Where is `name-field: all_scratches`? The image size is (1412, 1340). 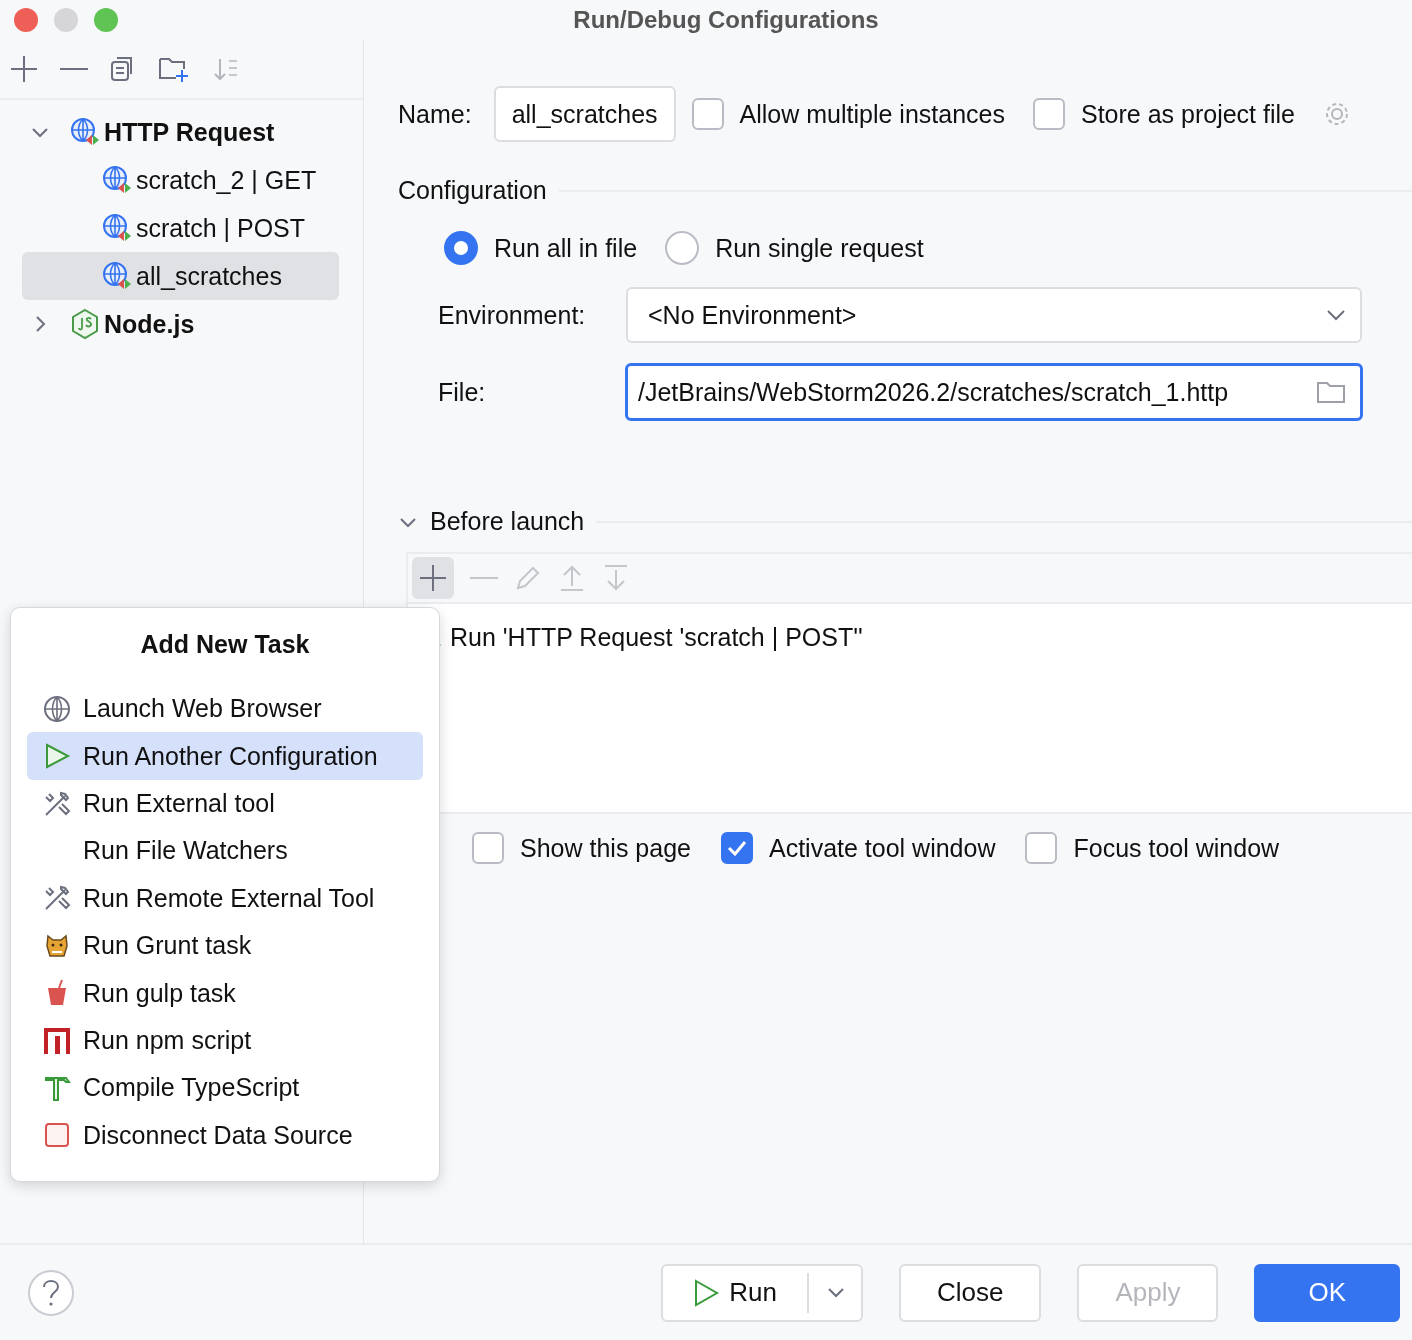
name-field: all_scratches is located at coordinates (584, 114).